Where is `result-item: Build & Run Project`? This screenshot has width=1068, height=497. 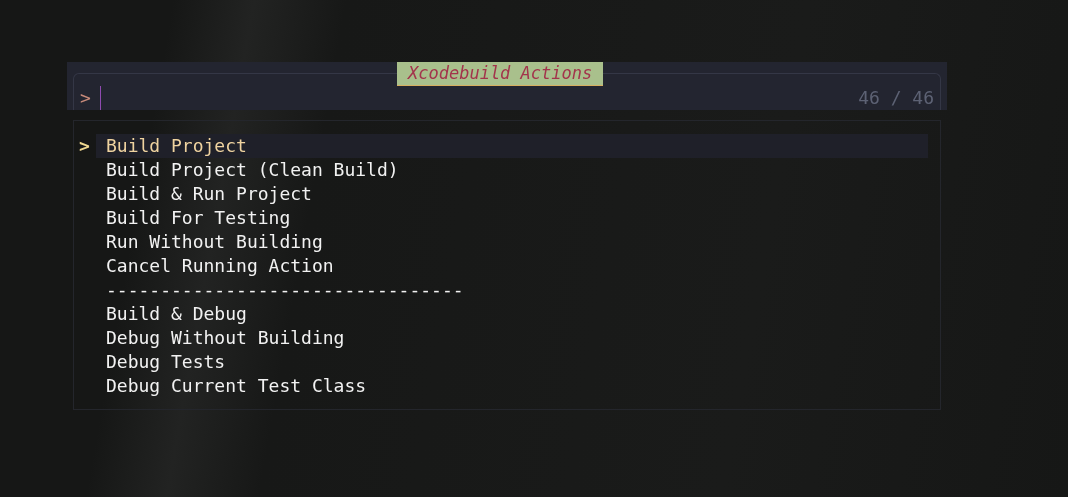
result-item: Build & Run Project is located at coordinates (512, 194).